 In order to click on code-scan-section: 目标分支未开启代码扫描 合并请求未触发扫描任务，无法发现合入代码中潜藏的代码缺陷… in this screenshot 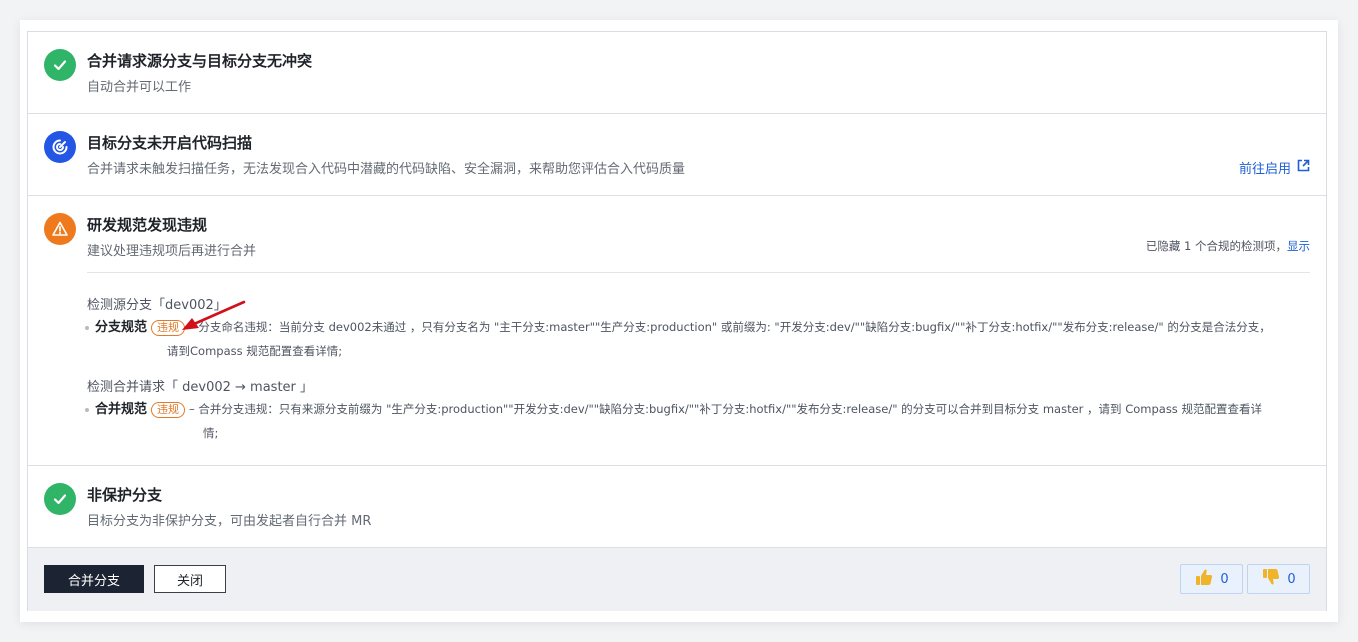, I will do `click(677, 155)`.